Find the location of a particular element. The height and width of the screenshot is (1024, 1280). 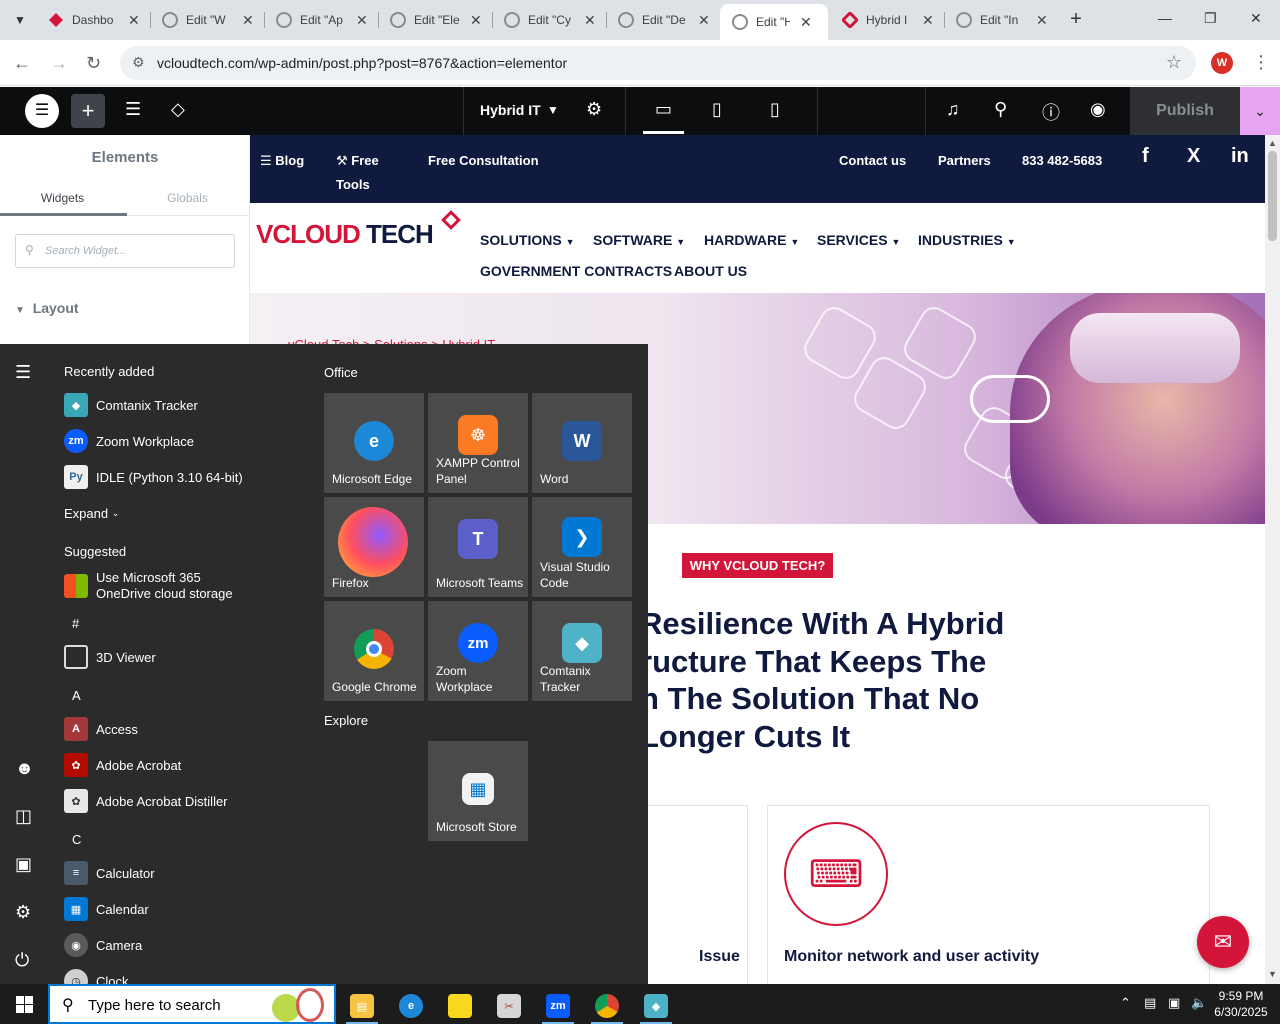

tile-microsoft-edge: e Microsoft Edge is located at coordinates (374, 443).